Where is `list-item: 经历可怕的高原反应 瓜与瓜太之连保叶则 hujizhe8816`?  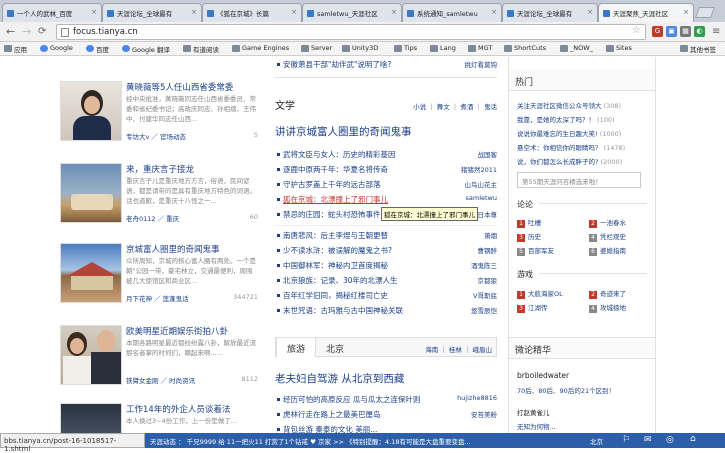 list-item: 经历可怕的高原反应 瓜与瓜太之连保叶则 hujizhe8816 is located at coordinates (387, 400).